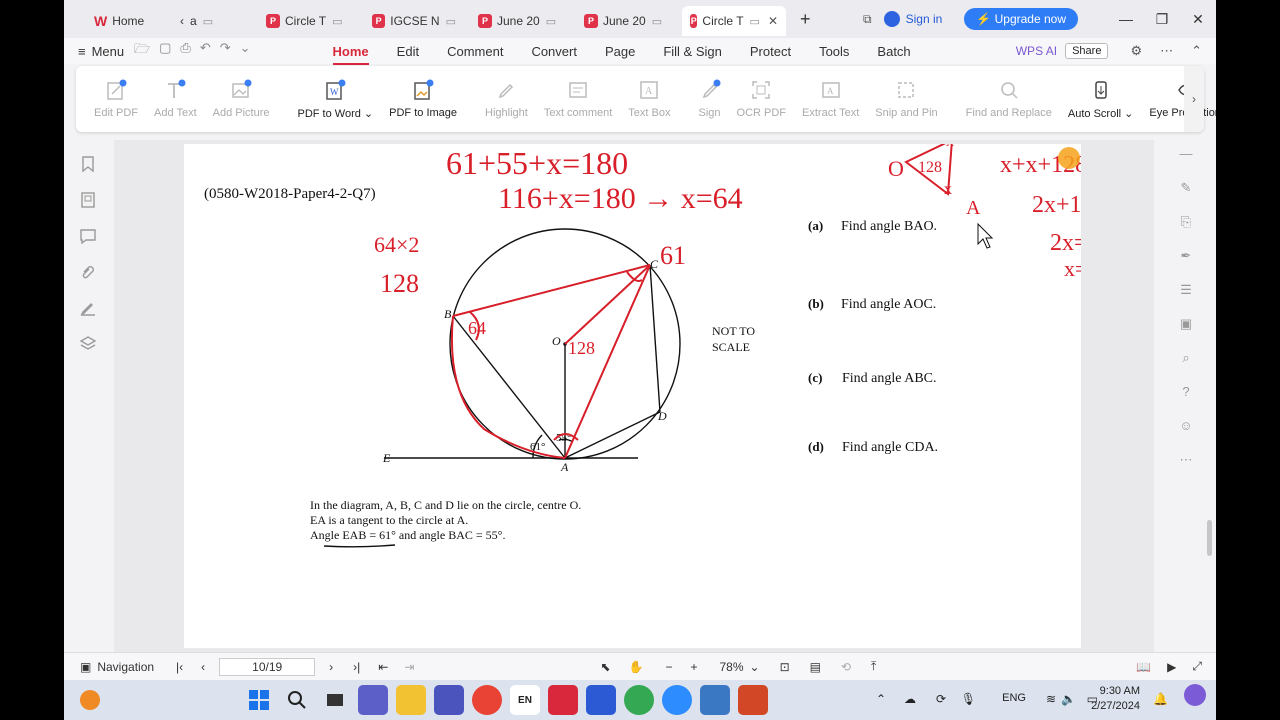 The width and height of the screenshot is (1280, 720). Describe the element at coordinates (125, 667) in the screenshot. I see `navigation-button: Navigation` at that location.